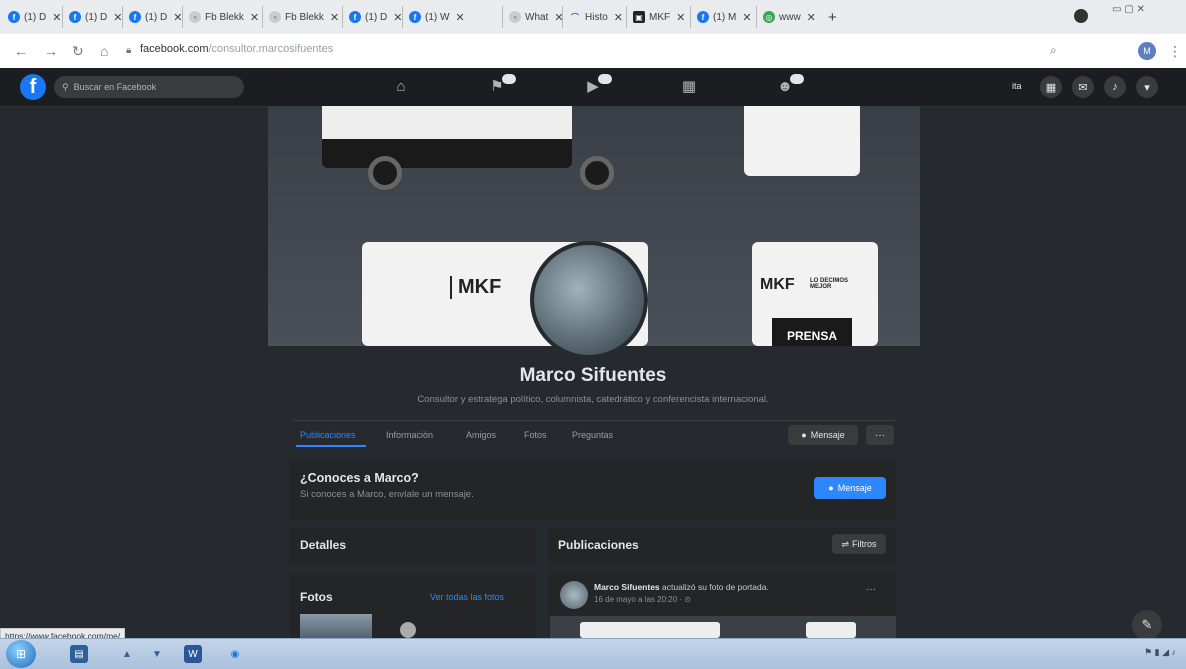  Describe the element at coordinates (149, 87) in the screenshot. I see `search-input: ⚲ Buscar en Facebook` at that location.